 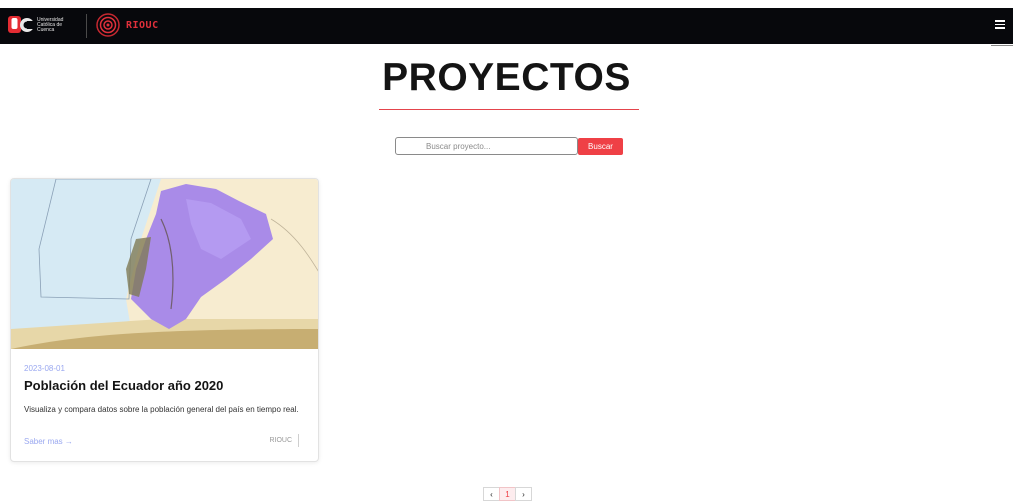 What do you see at coordinates (280, 440) in the screenshot?
I see `project-author: RIOUC` at bounding box center [280, 440].